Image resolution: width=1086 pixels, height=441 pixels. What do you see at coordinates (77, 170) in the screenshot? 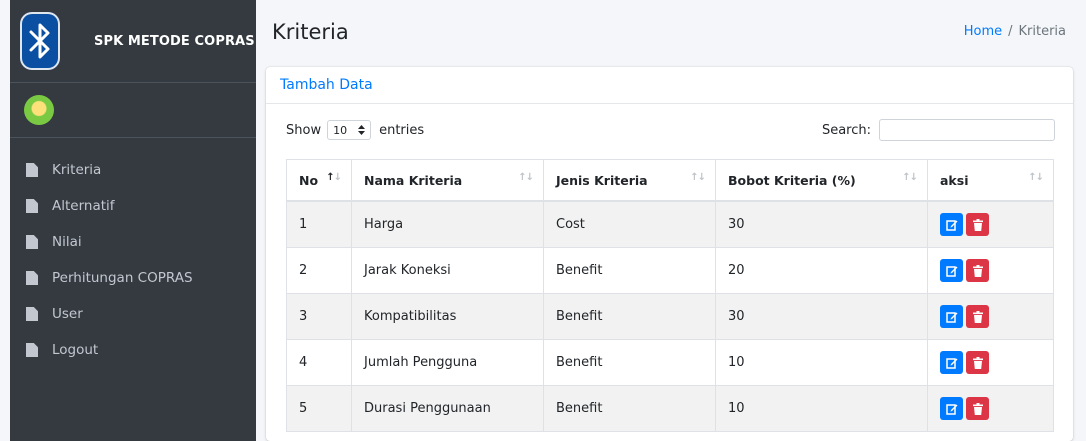
I see `sidebar-item-label: Kriteria` at bounding box center [77, 170].